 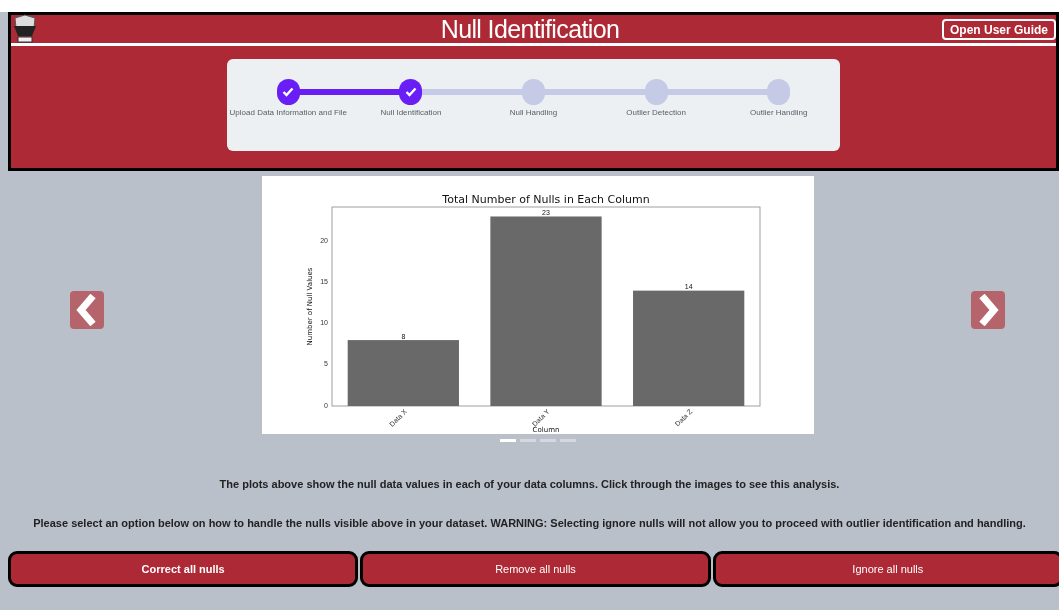 What do you see at coordinates (535, 569) in the screenshot?
I see `option-button: Remove all nulls` at bounding box center [535, 569].